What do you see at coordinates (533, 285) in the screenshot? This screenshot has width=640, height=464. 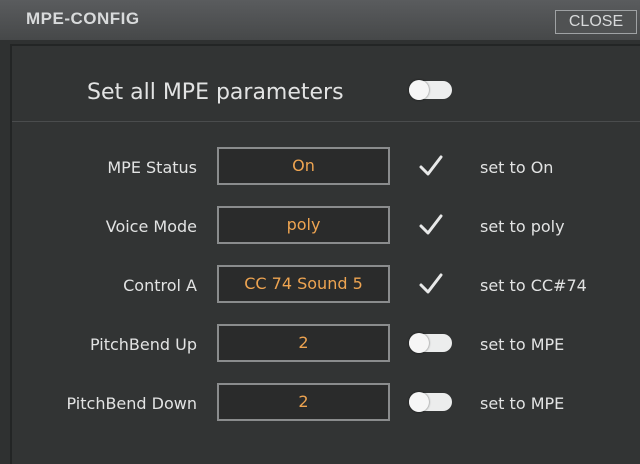 I see `row-status-control-a: set to CC#74` at bounding box center [533, 285].